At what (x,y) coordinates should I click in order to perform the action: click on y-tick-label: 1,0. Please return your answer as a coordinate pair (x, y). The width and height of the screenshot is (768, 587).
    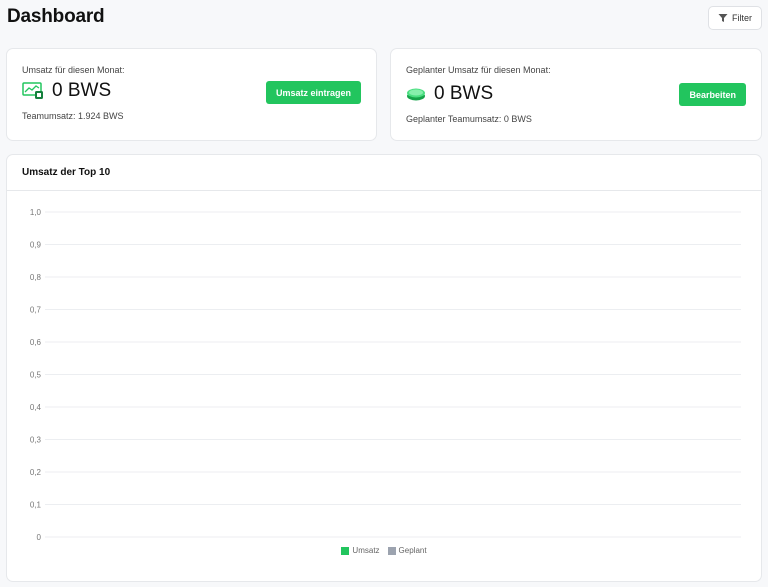
    Looking at the image, I should click on (36, 212).